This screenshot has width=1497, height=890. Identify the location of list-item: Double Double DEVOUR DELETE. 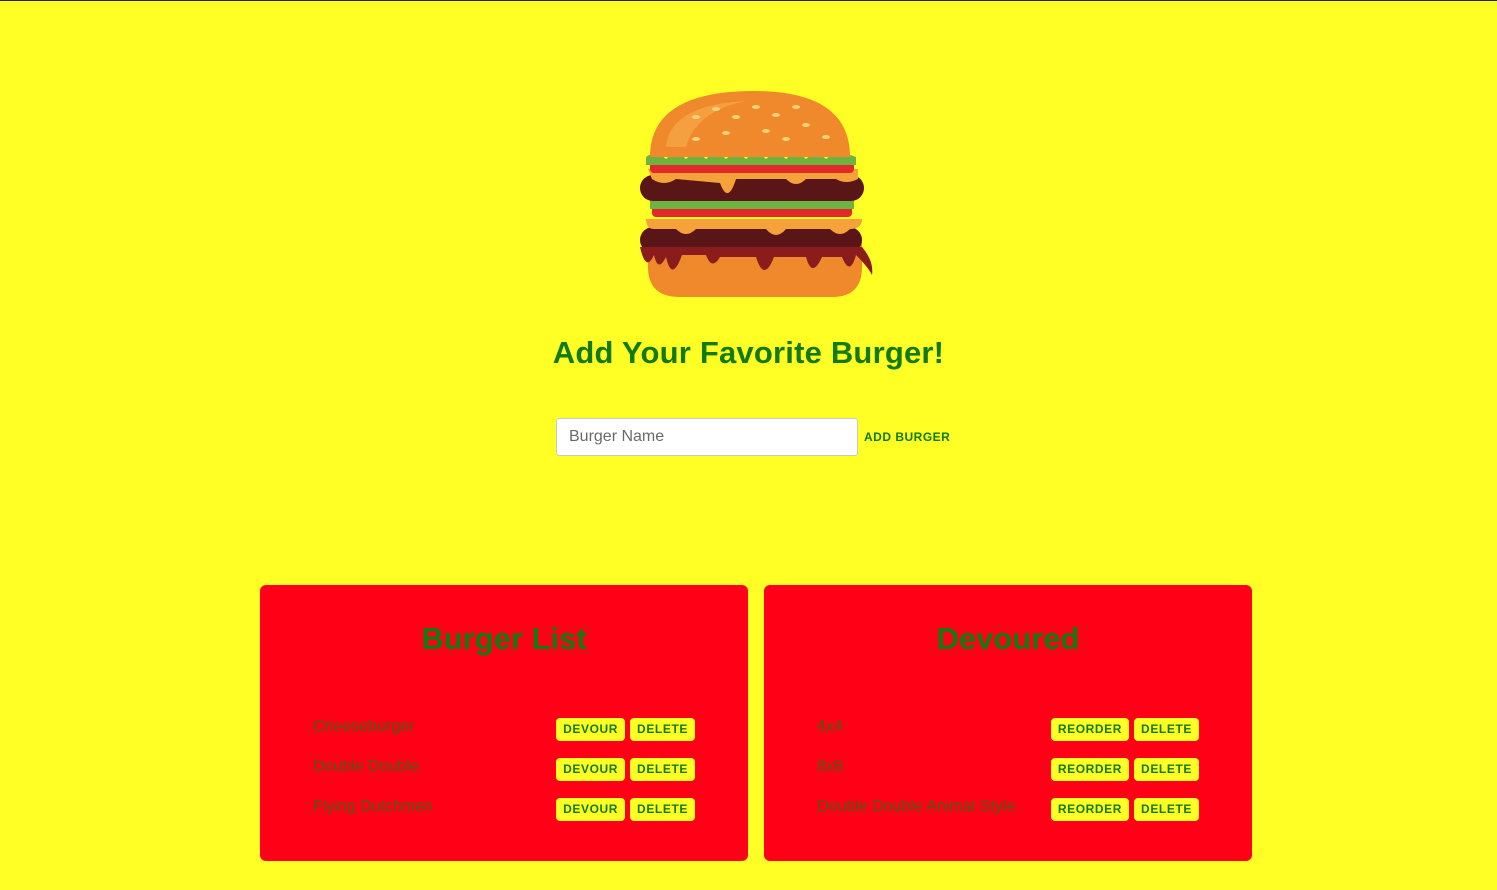
(504, 769).